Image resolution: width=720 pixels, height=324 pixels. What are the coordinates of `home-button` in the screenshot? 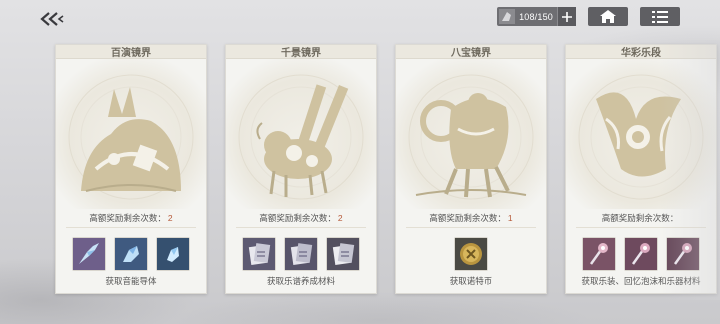 It's located at (608, 16).